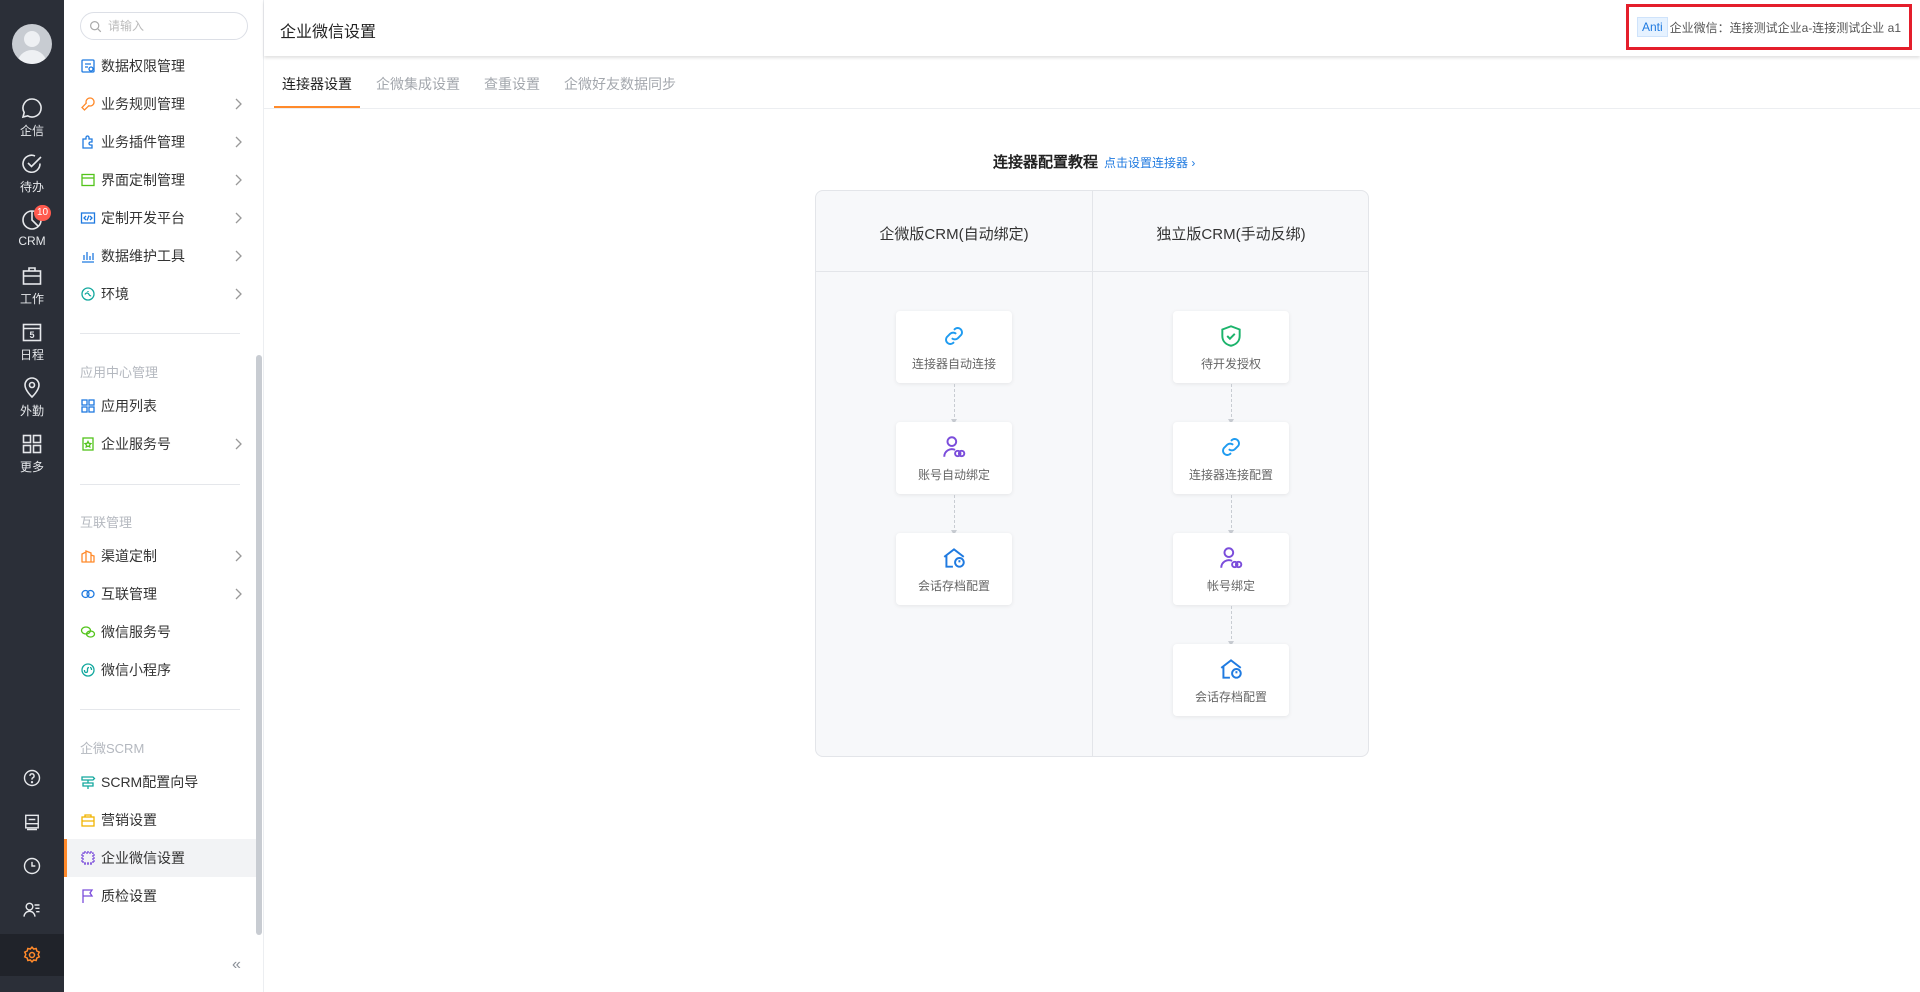  Describe the element at coordinates (160, 782) in the screenshot. I see `sidebar-item-scrm-guide: SCRM配置向导` at that location.